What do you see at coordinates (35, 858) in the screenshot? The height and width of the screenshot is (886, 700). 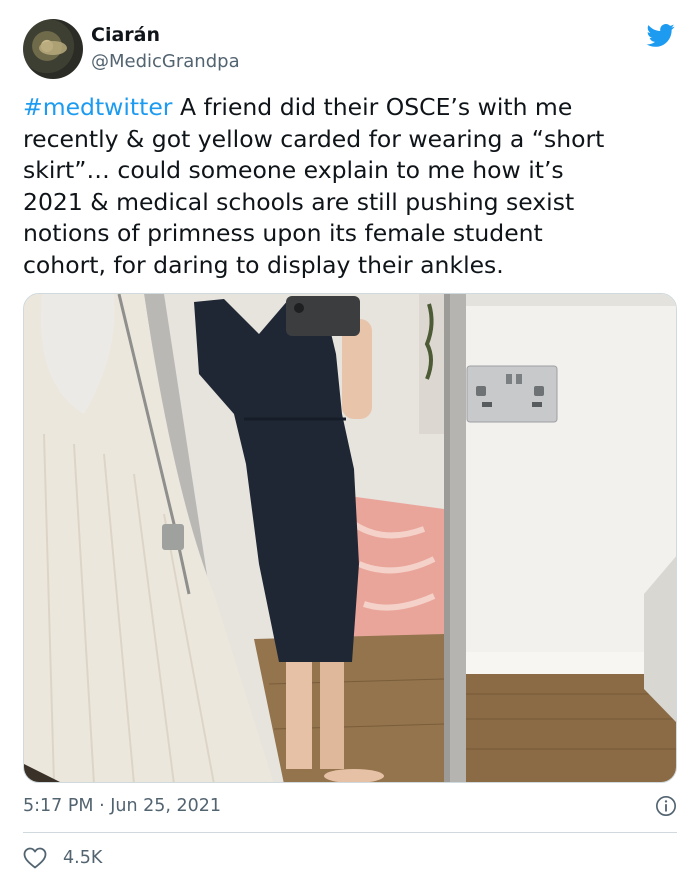 I see `heart-icon` at bounding box center [35, 858].